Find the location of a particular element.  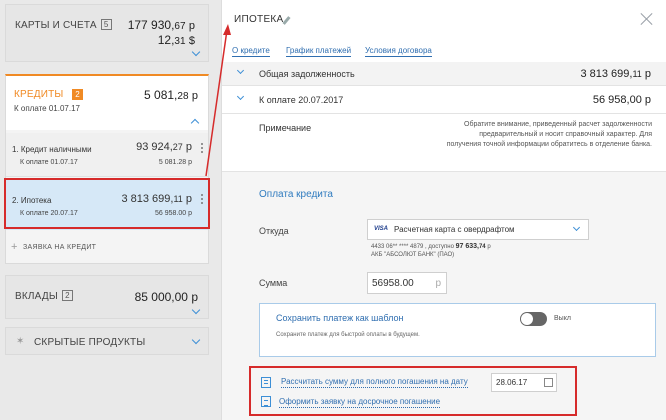

deposits-count-badge: 2 is located at coordinates (67, 295).